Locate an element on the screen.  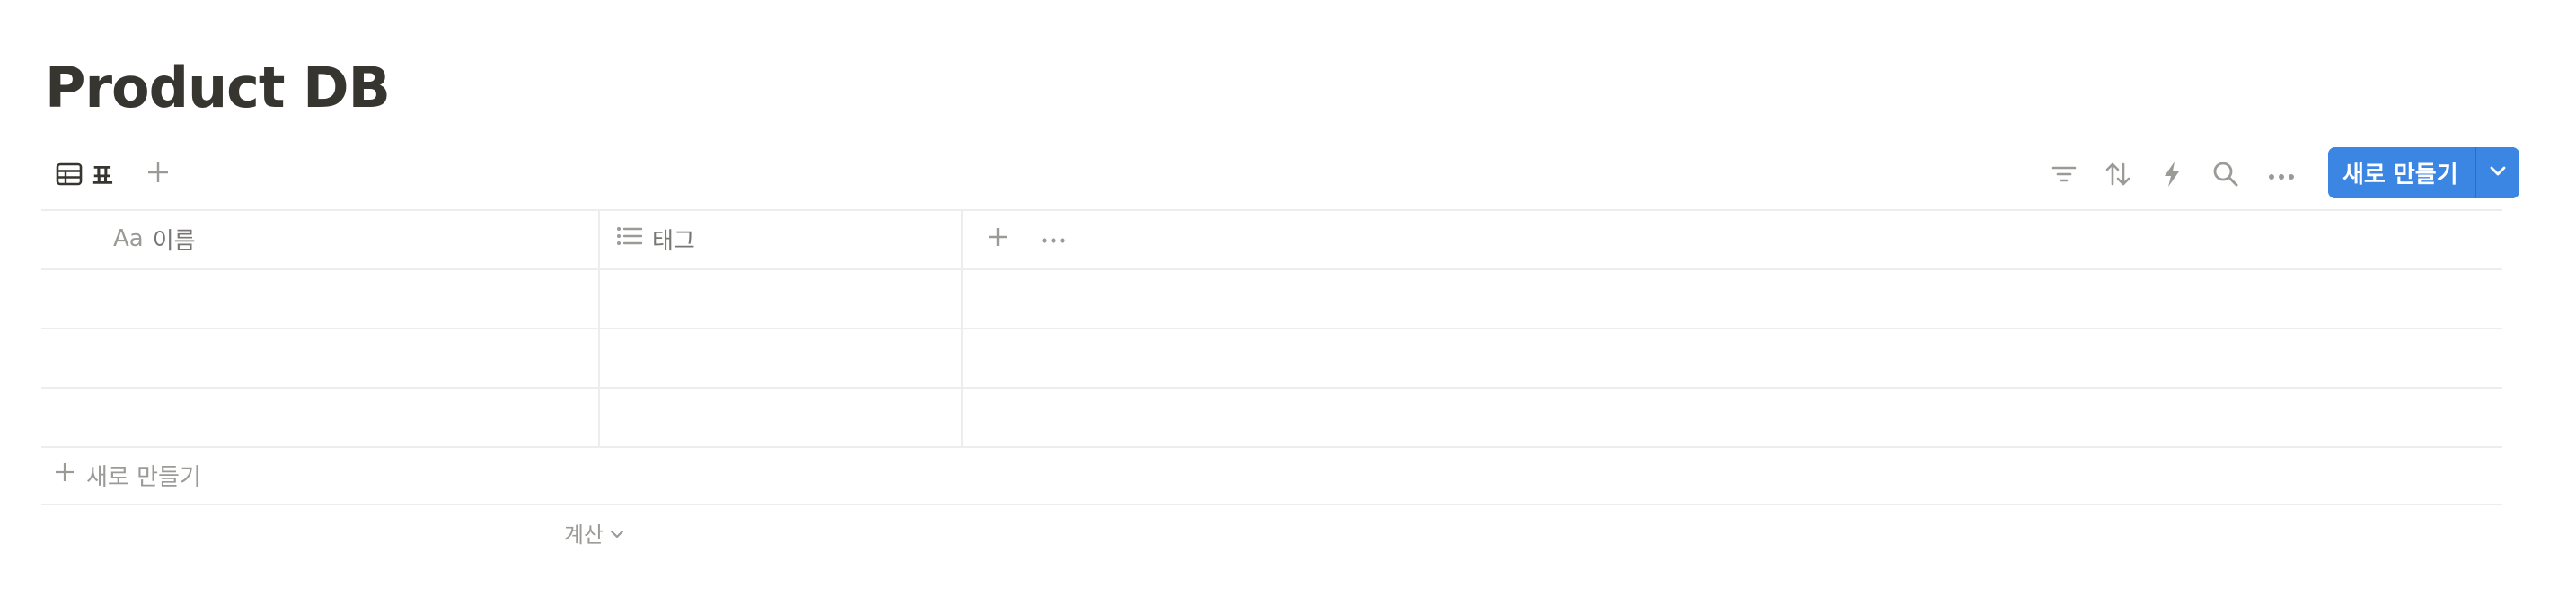
search-button is located at coordinates (2225, 176).